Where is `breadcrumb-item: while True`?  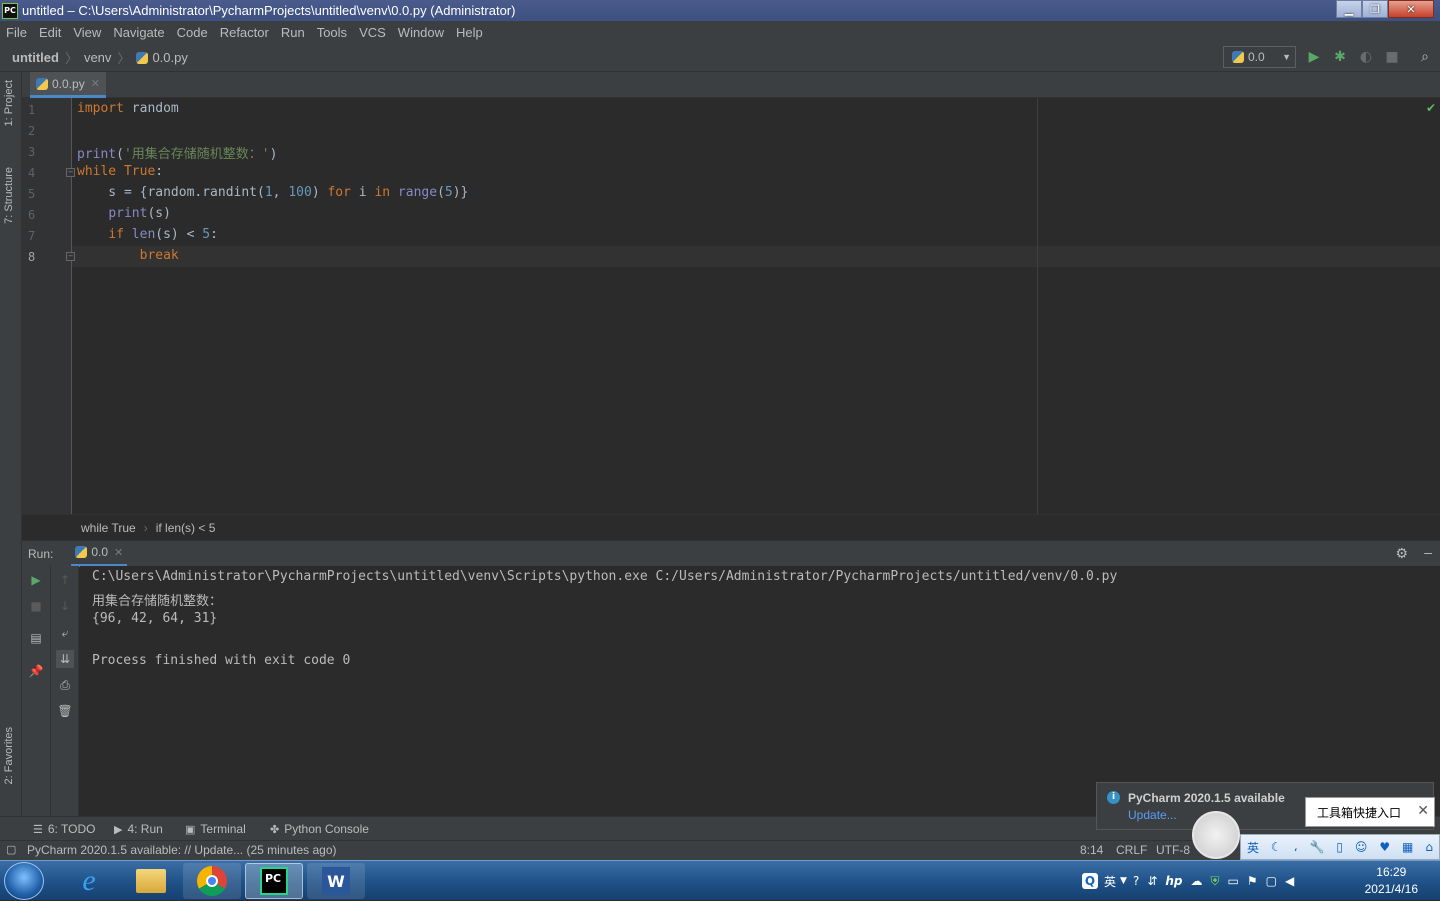
breadcrumb-item: while True is located at coordinates (108, 528).